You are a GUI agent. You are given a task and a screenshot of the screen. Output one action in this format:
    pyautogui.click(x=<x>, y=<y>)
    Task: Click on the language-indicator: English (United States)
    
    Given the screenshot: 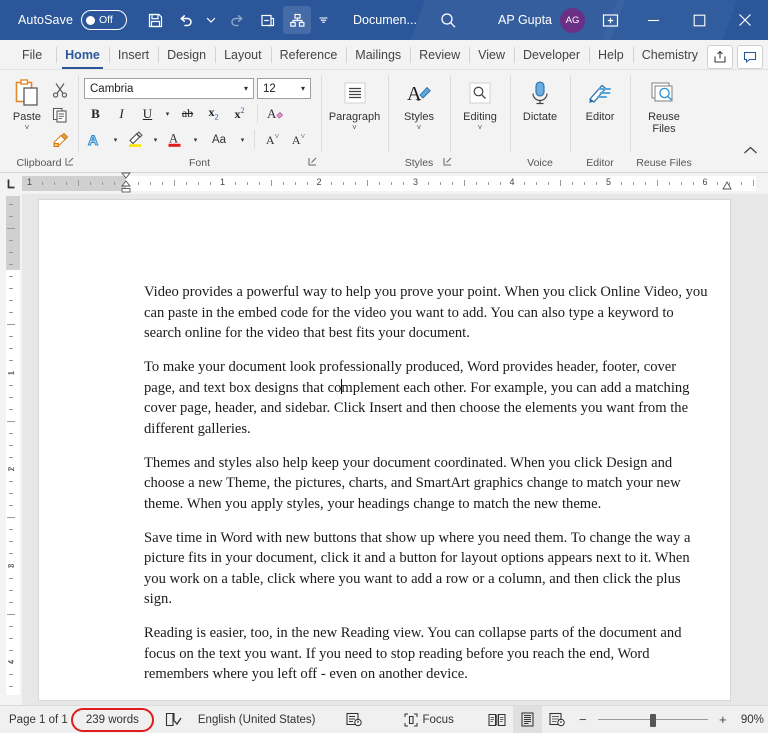 What is the action you would take?
    pyautogui.click(x=257, y=719)
    